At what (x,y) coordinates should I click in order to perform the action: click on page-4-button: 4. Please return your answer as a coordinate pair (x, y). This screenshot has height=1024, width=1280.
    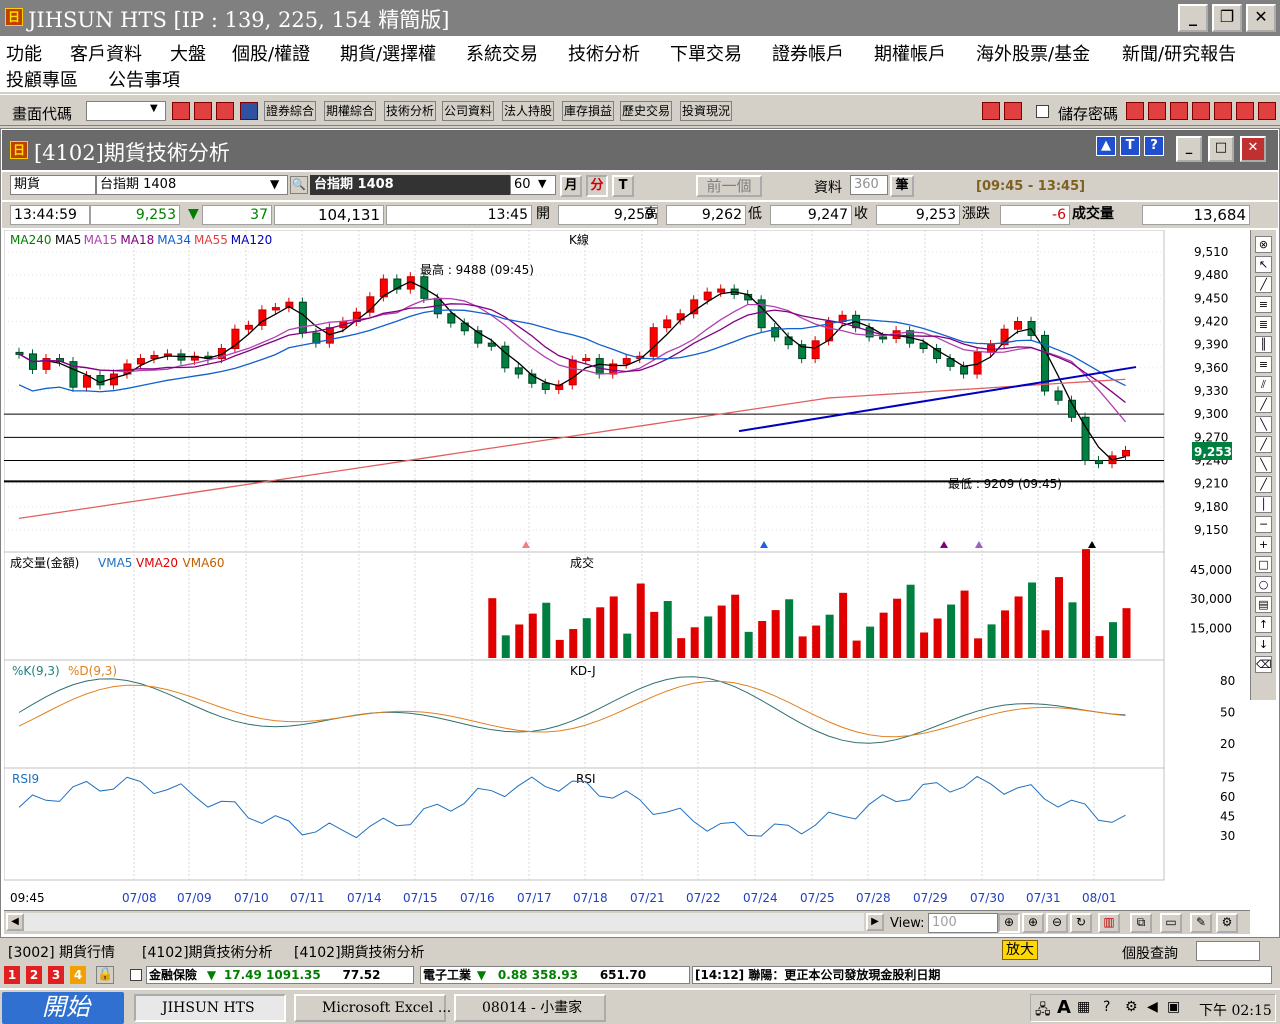
    Looking at the image, I should click on (78, 975).